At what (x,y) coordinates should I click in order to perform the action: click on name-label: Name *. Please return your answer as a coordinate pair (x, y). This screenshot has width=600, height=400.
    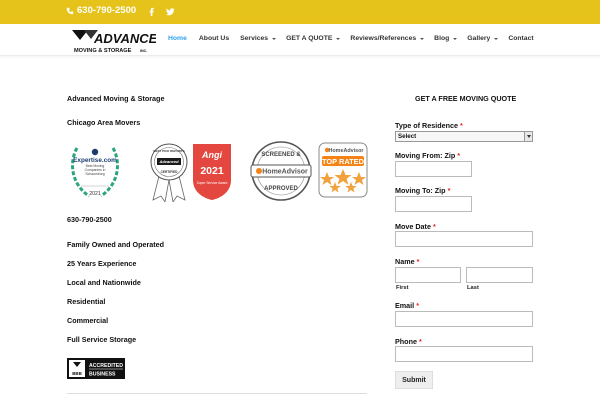
    Looking at the image, I should click on (407, 261).